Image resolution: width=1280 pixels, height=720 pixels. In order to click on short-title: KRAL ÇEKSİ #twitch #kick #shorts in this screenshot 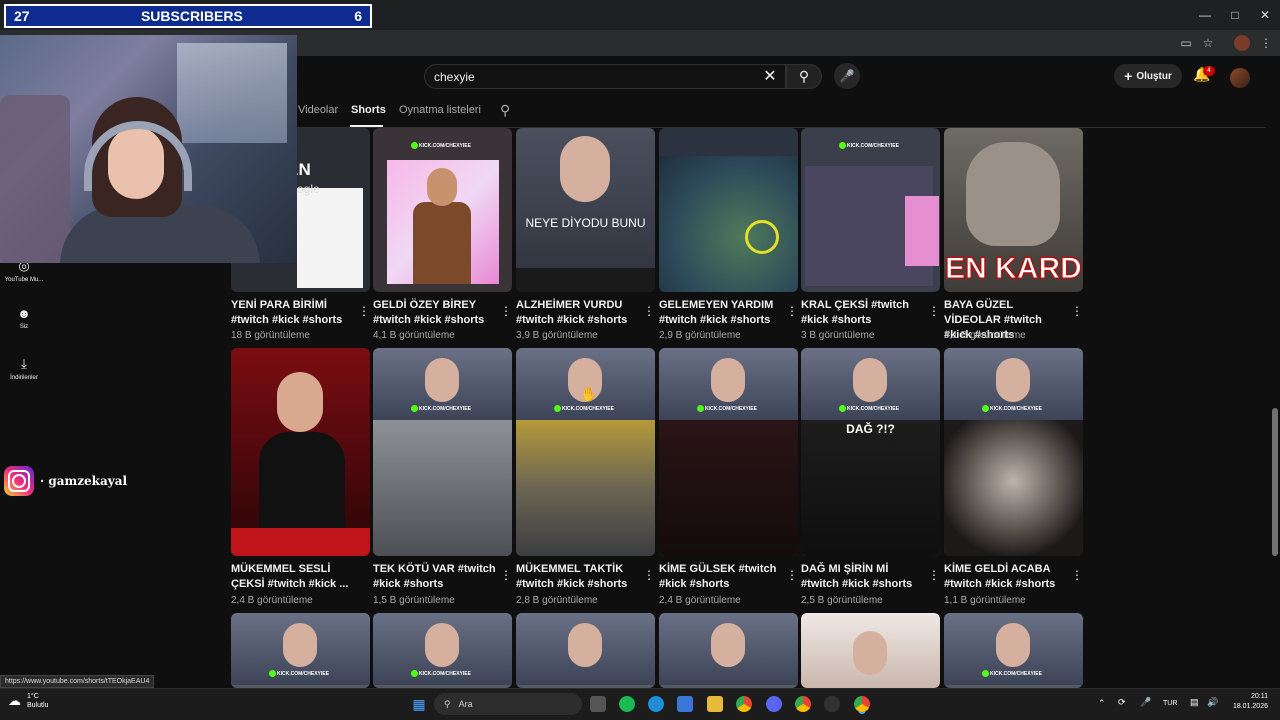, I will do `click(864, 313)`.